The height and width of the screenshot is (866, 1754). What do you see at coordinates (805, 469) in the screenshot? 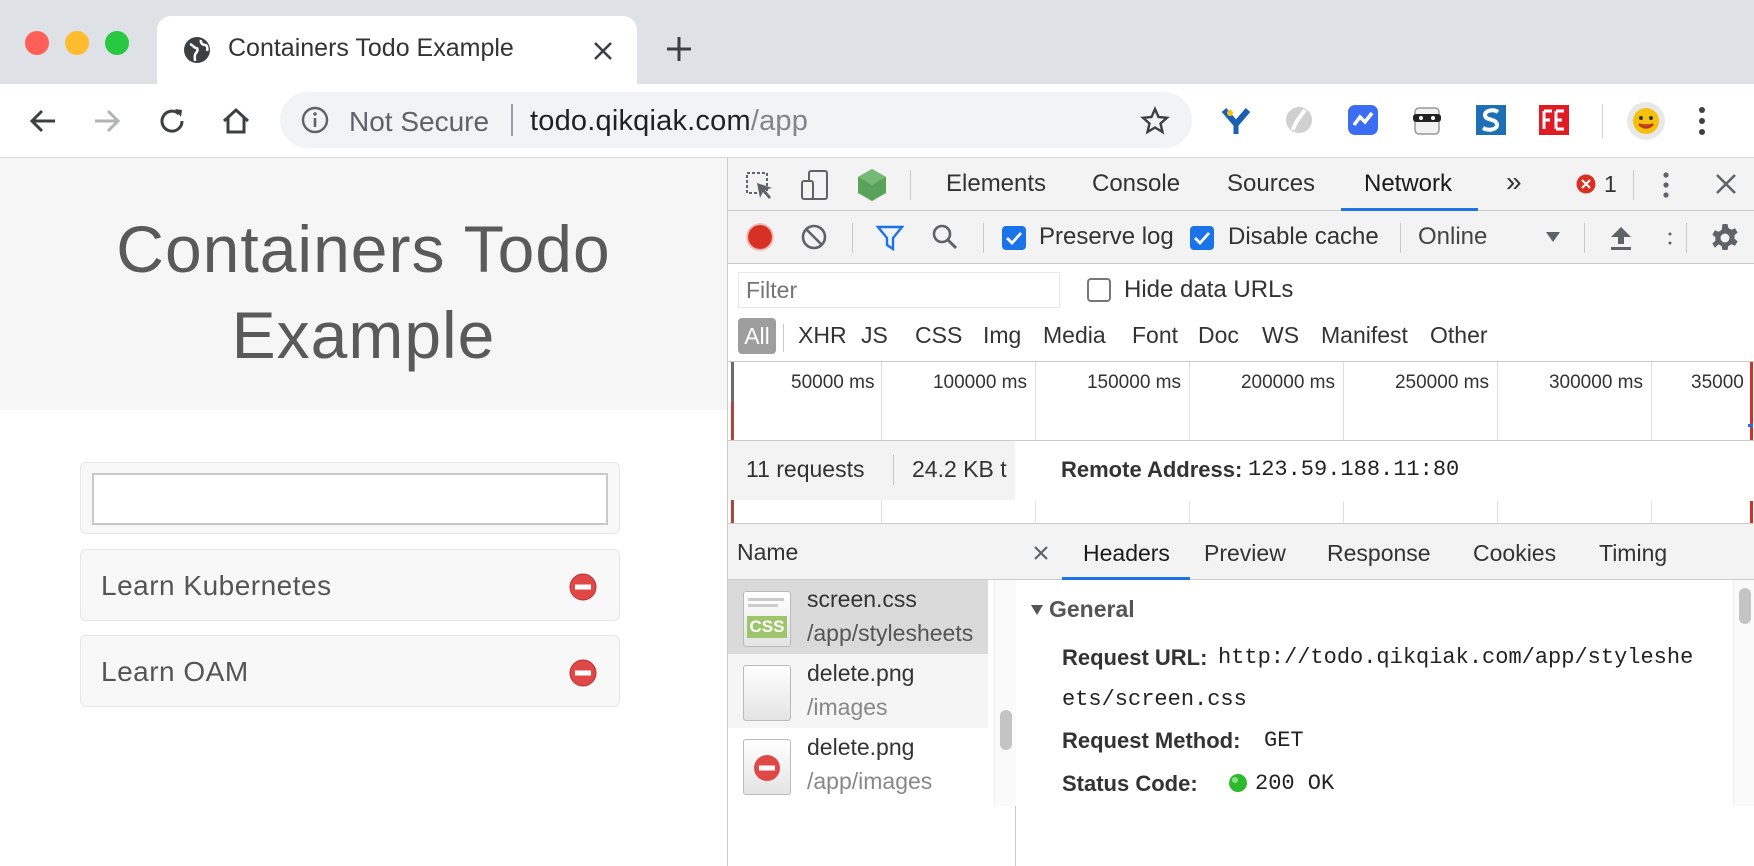
I see `request-count: 11 requests` at bounding box center [805, 469].